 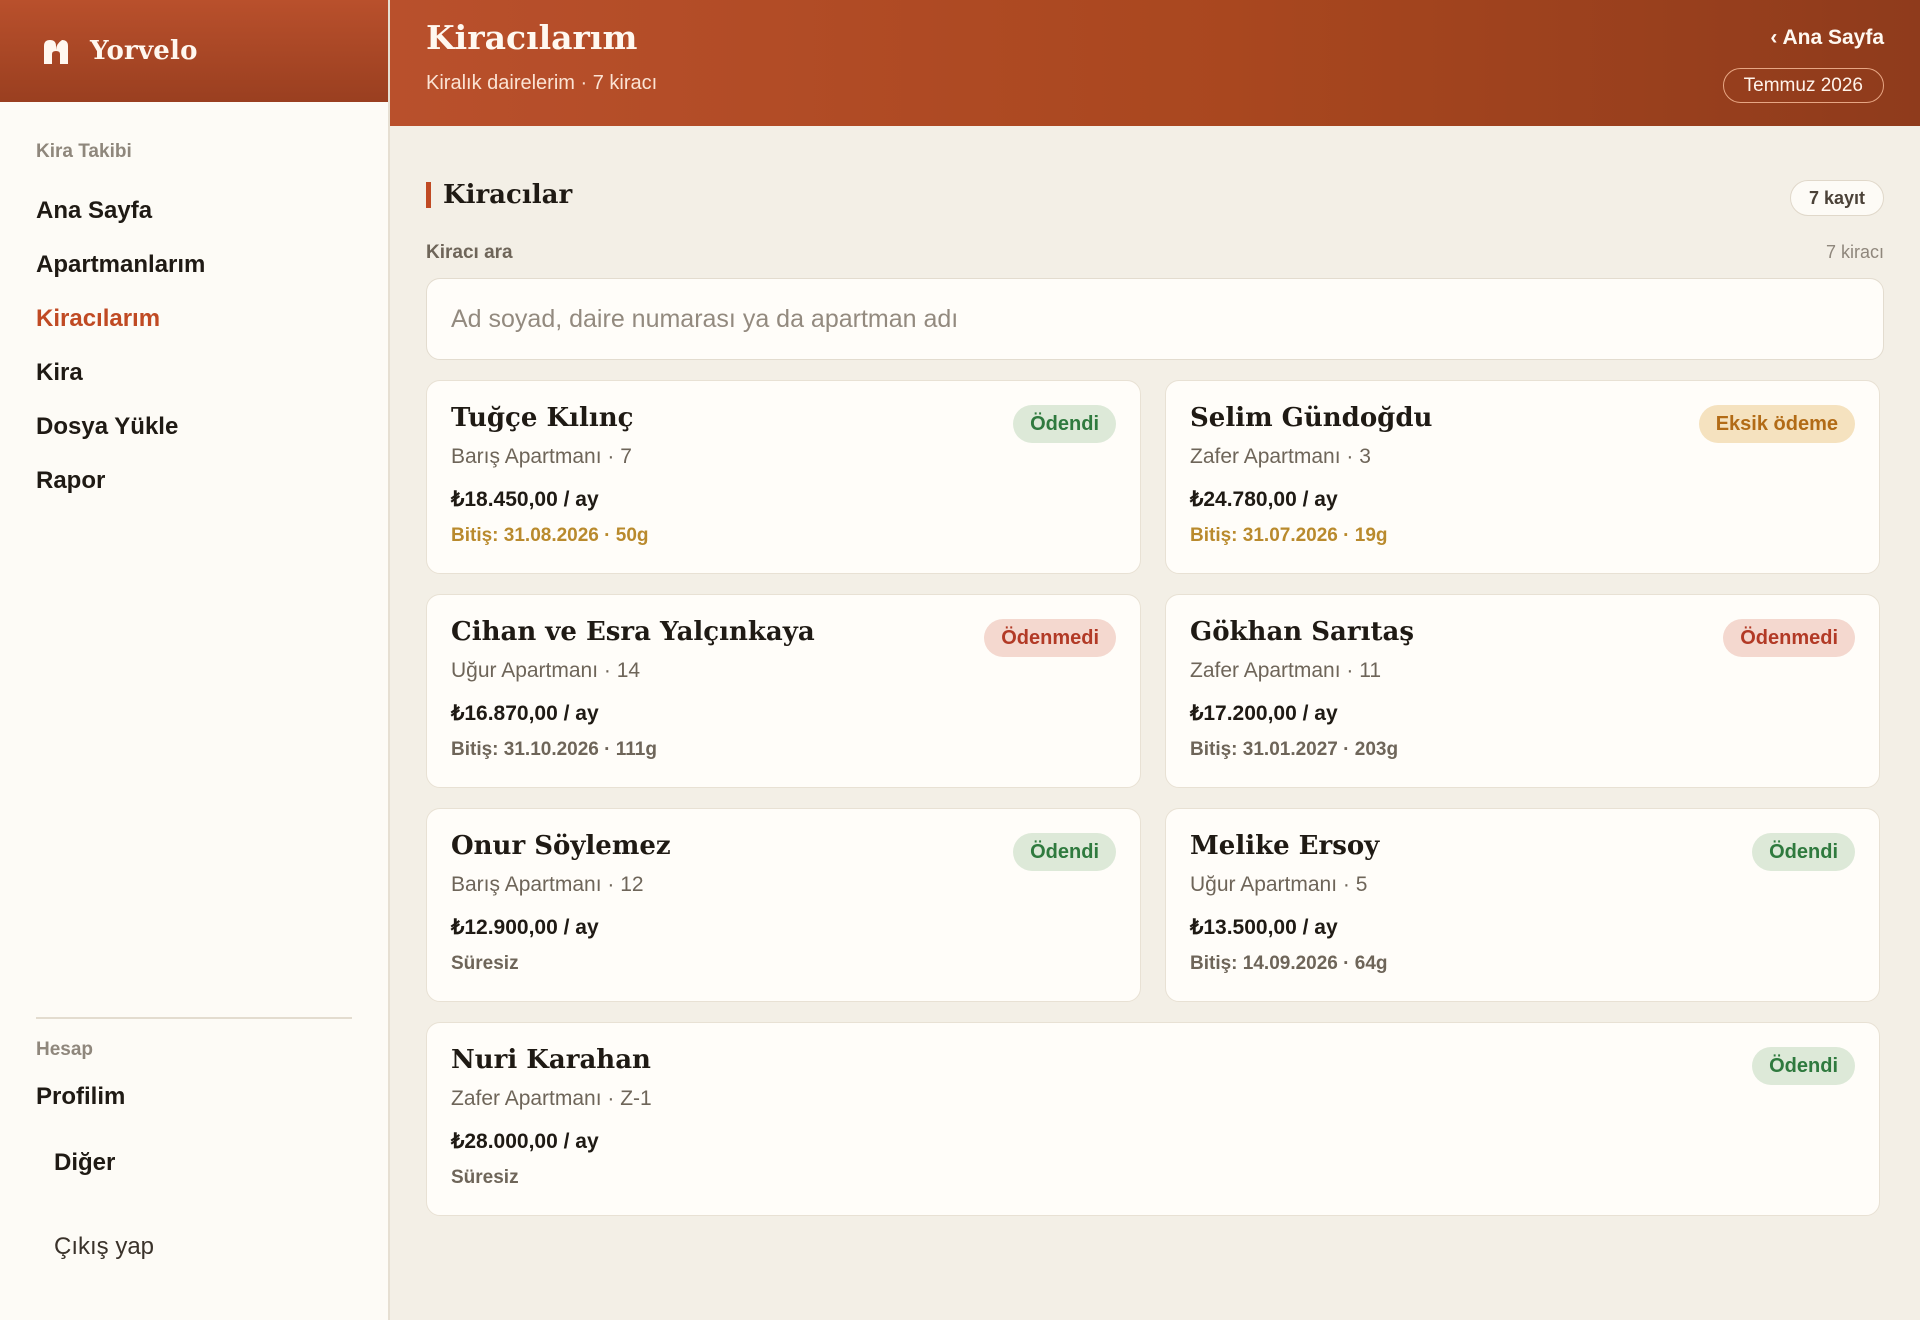 I want to click on tenant-name: Tuğçe Kılınç, so click(x=542, y=418).